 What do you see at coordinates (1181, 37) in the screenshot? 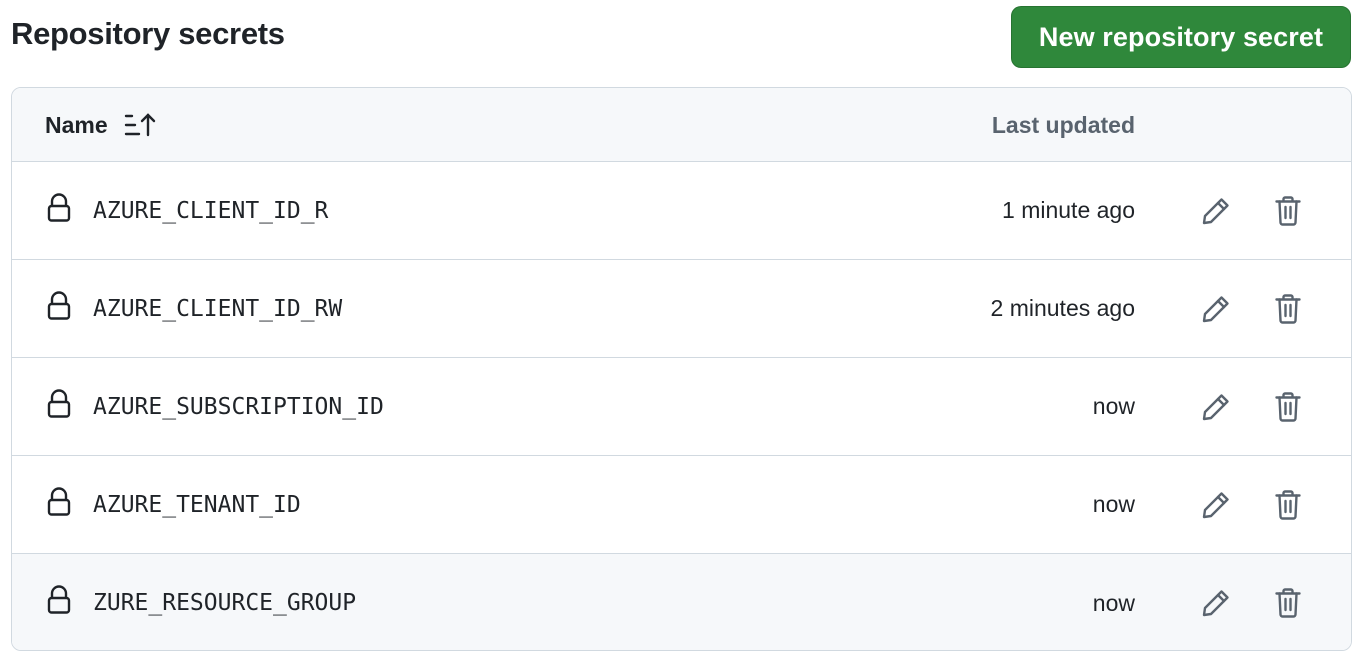
I see `new-repository-secret-button: New repository secret` at bounding box center [1181, 37].